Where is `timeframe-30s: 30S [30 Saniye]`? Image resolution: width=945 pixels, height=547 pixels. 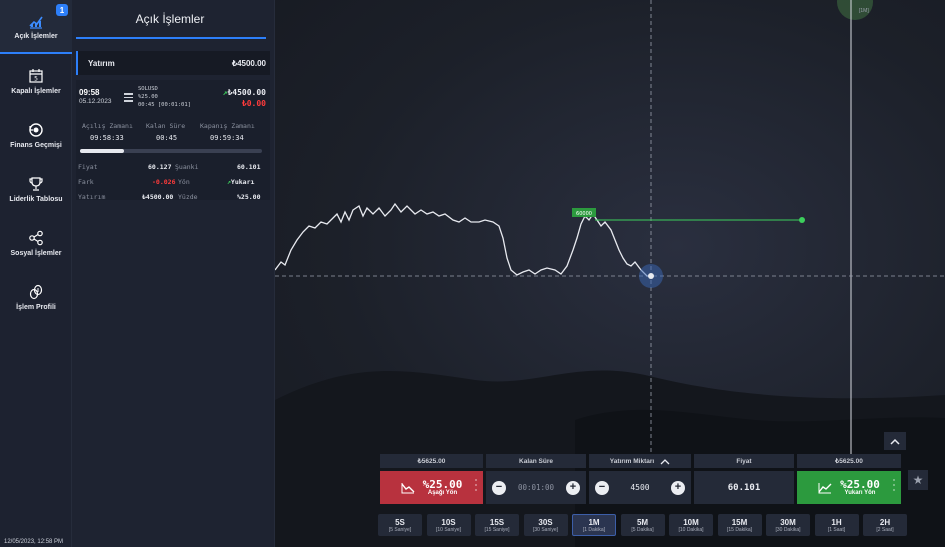
timeframe-30s: 30S [30 Saniye] is located at coordinates (545, 525).